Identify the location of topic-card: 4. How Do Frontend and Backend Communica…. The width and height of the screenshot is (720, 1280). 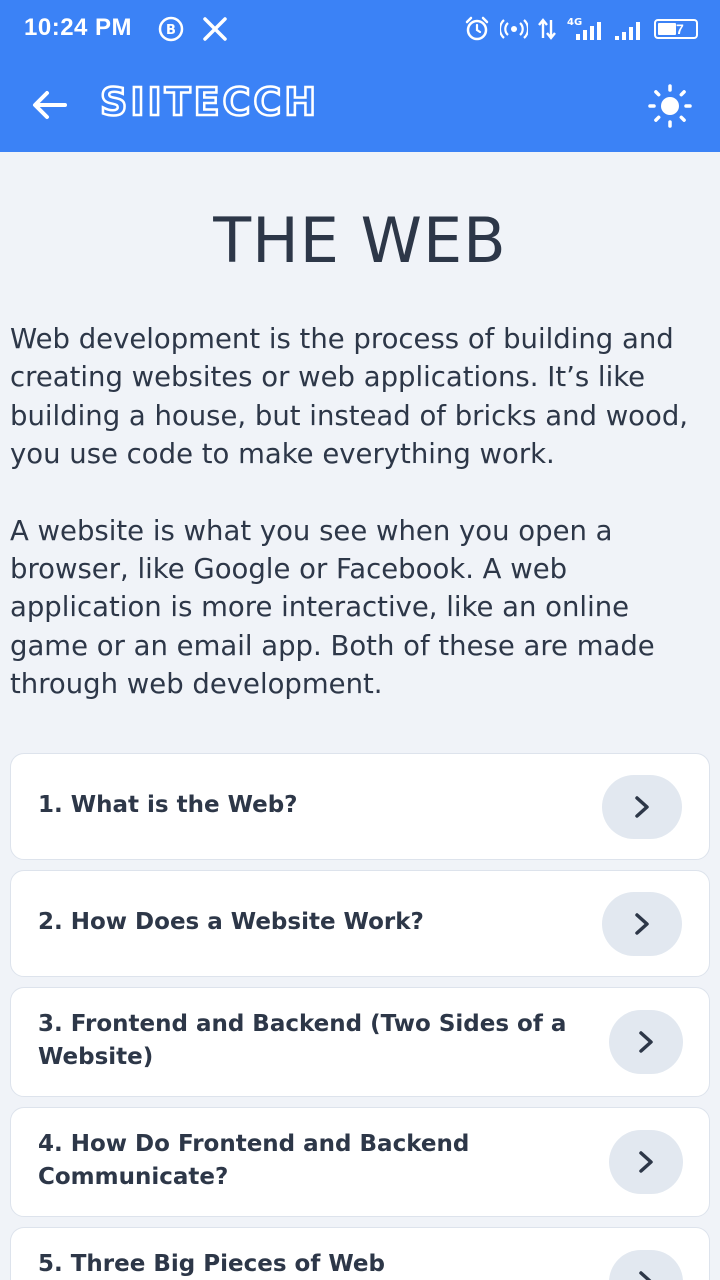
(360, 1162).